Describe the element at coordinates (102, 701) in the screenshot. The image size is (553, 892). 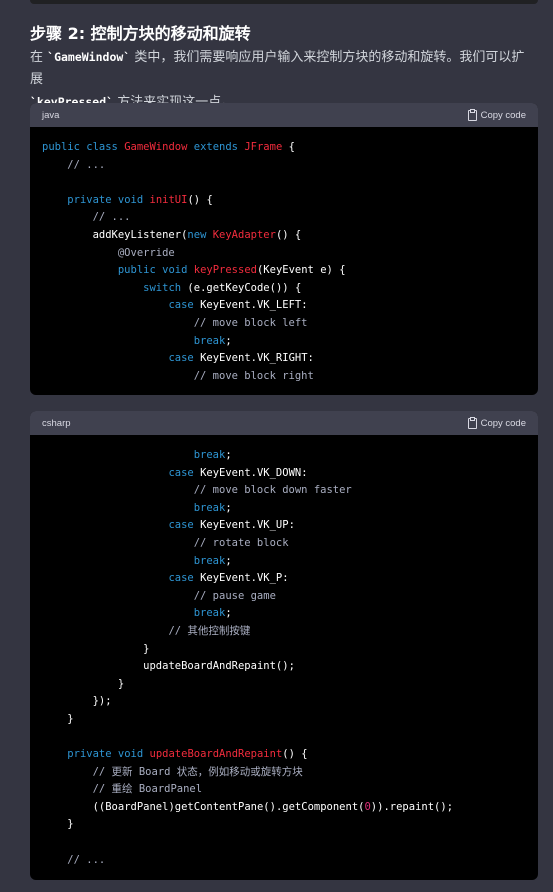
I see `code-line: });` at that location.